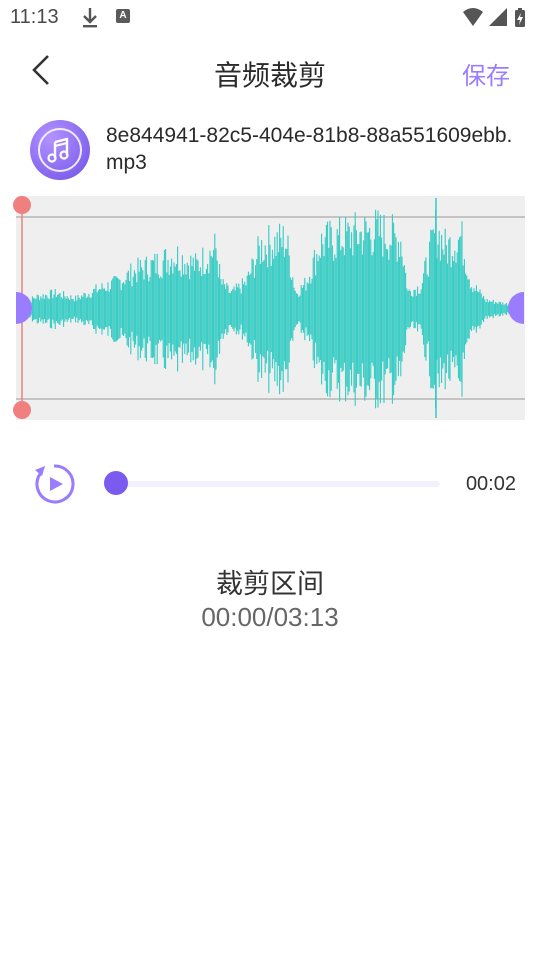 Image resolution: width=540 pixels, height=960 pixels. What do you see at coordinates (498, 17) in the screenshot?
I see `signal-icon` at bounding box center [498, 17].